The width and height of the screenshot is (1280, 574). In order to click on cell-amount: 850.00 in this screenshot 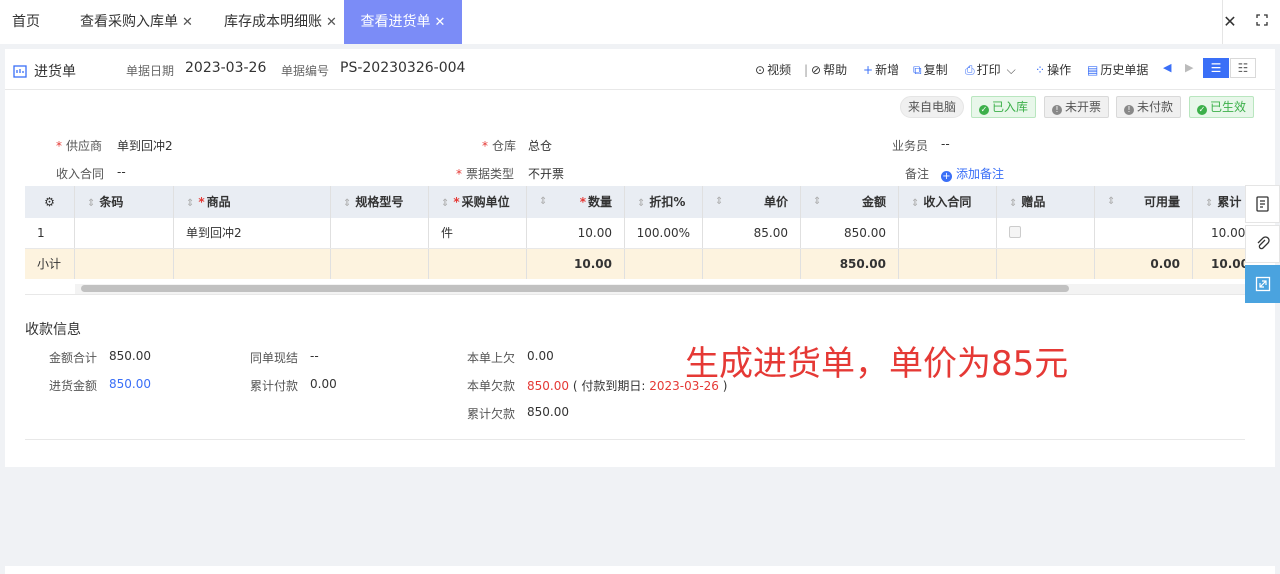, I will do `click(850, 233)`.